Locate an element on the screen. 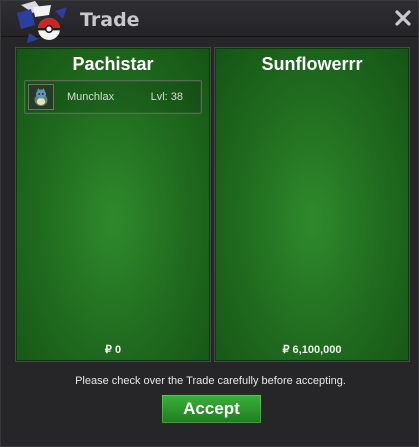  trader-name: Pachistar is located at coordinates (113, 64).